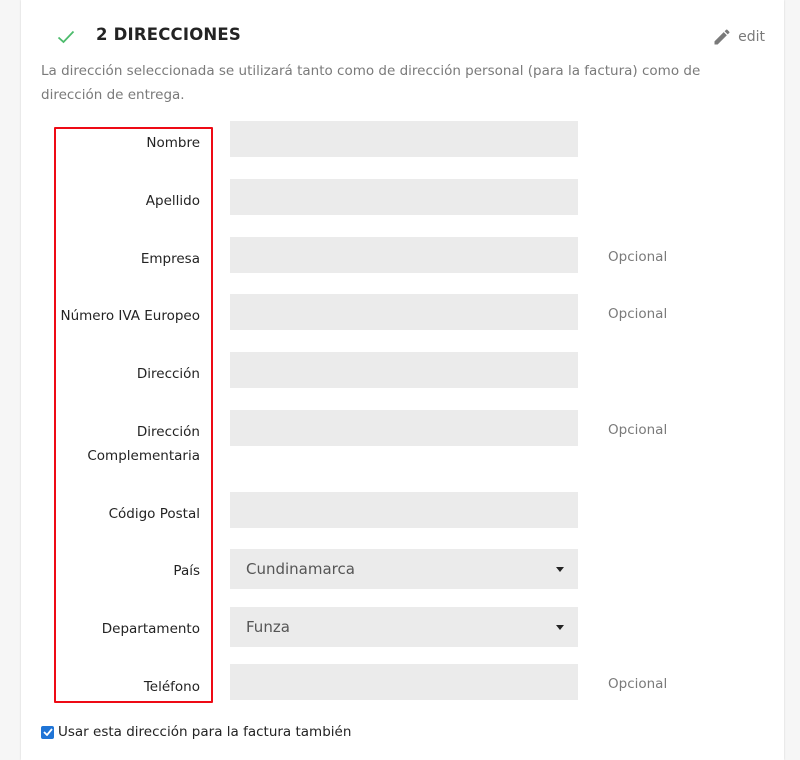 This screenshot has height=760, width=800. Describe the element at coordinates (404, 428) in the screenshot. I see `direccion-complementaria-input` at that location.